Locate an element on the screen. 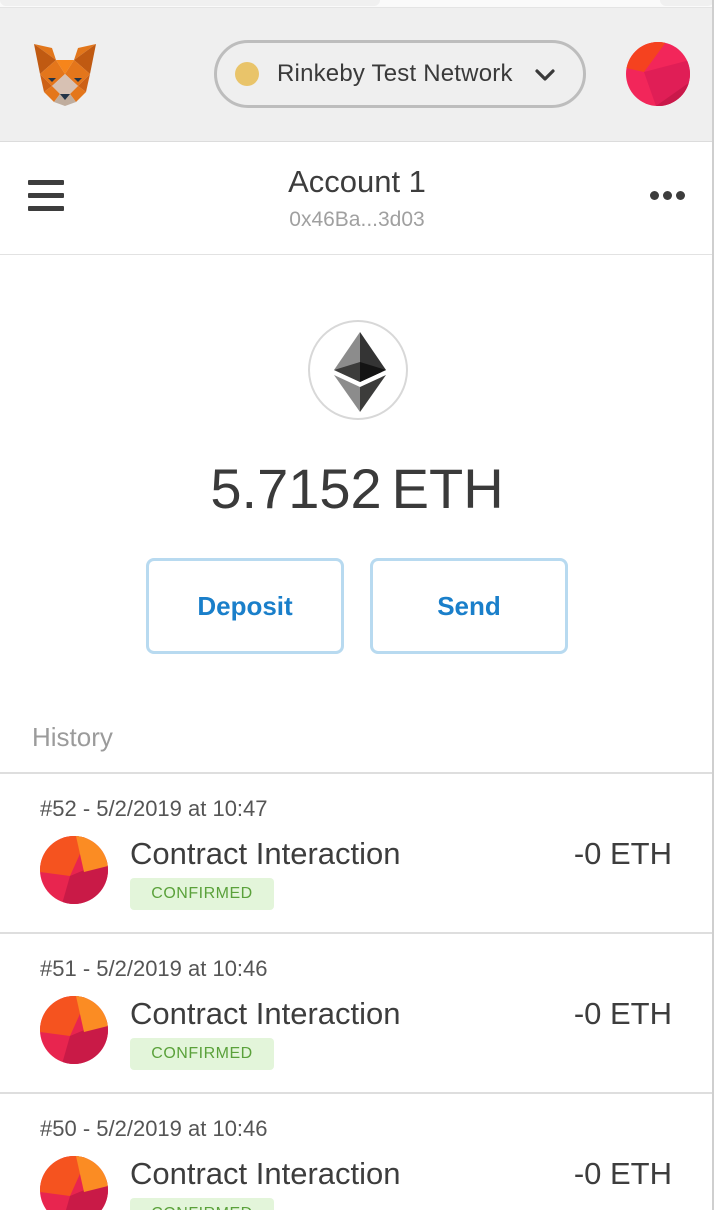 This screenshot has height=1210, width=716. eth-balance: 5.7152 ETH is located at coordinates (356, 488).